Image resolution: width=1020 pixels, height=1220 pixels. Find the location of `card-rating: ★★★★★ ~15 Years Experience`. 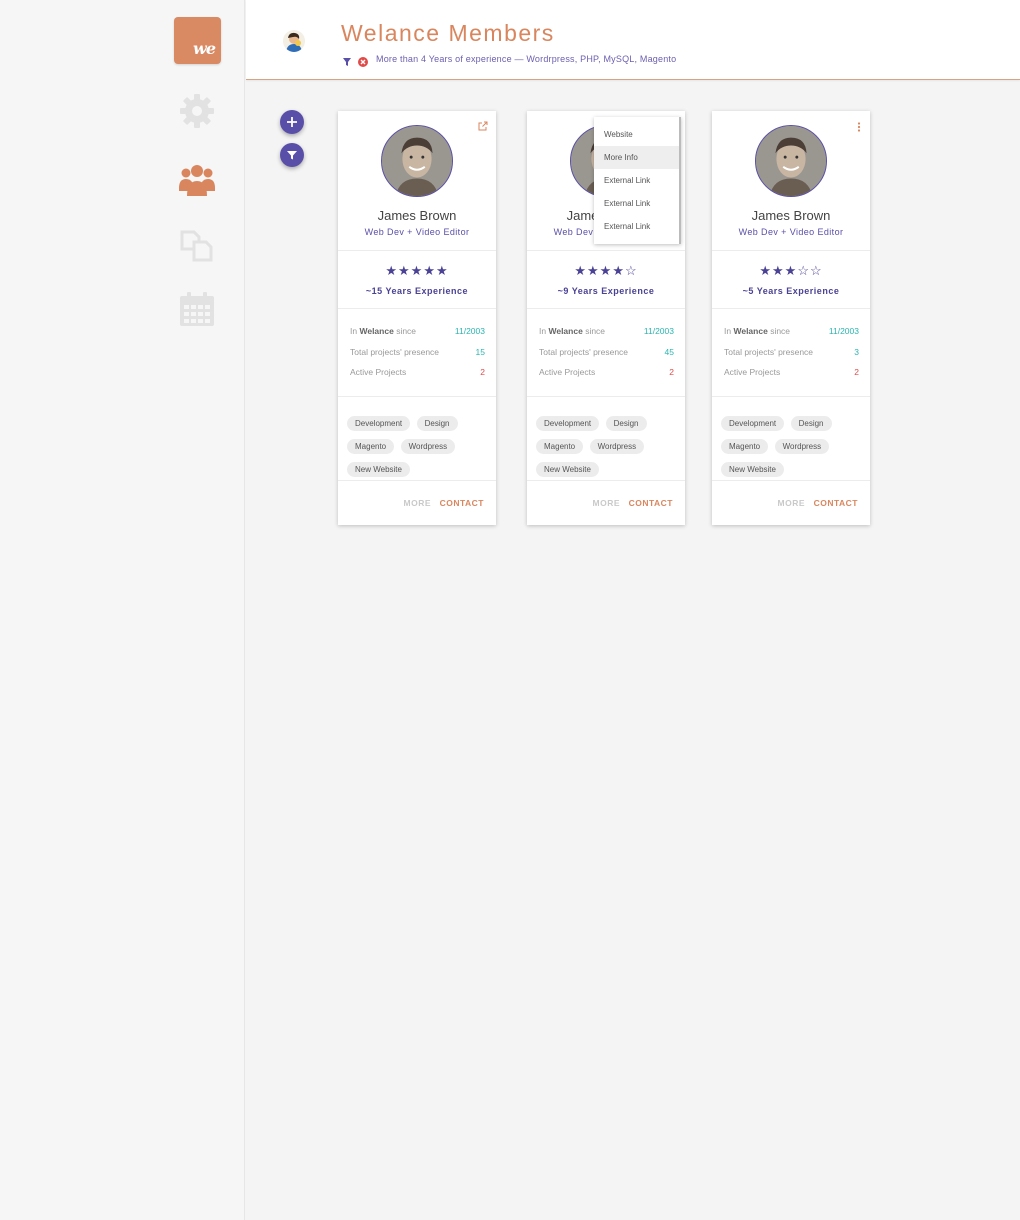

card-rating: ★★★★★ ~15 Years Experience is located at coordinates (417, 280).